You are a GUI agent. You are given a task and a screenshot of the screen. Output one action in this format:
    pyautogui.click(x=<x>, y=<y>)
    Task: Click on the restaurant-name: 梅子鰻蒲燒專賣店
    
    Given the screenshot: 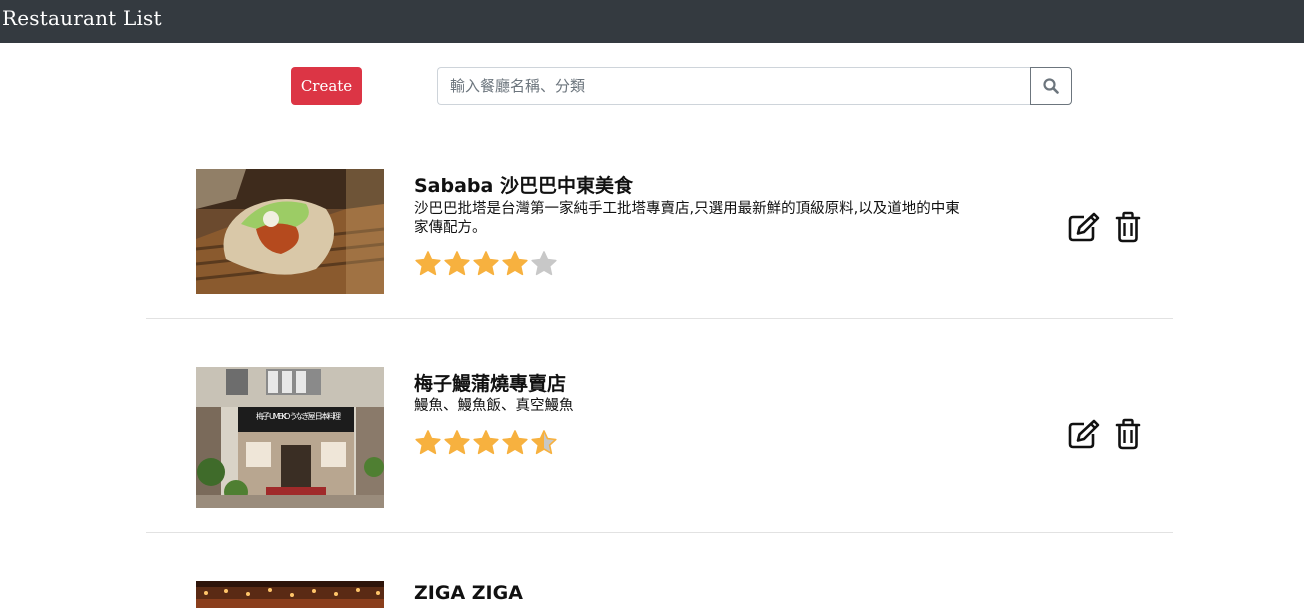 What is the action you would take?
    pyautogui.click(x=490, y=382)
    